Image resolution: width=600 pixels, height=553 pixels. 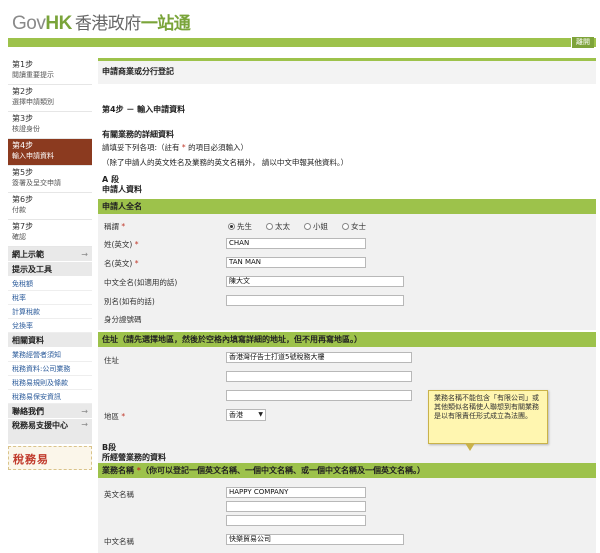 What do you see at coordinates (50, 369) in the screenshot?
I see `related-link-company-tax: 稅務資料:公司業務` at bounding box center [50, 369].